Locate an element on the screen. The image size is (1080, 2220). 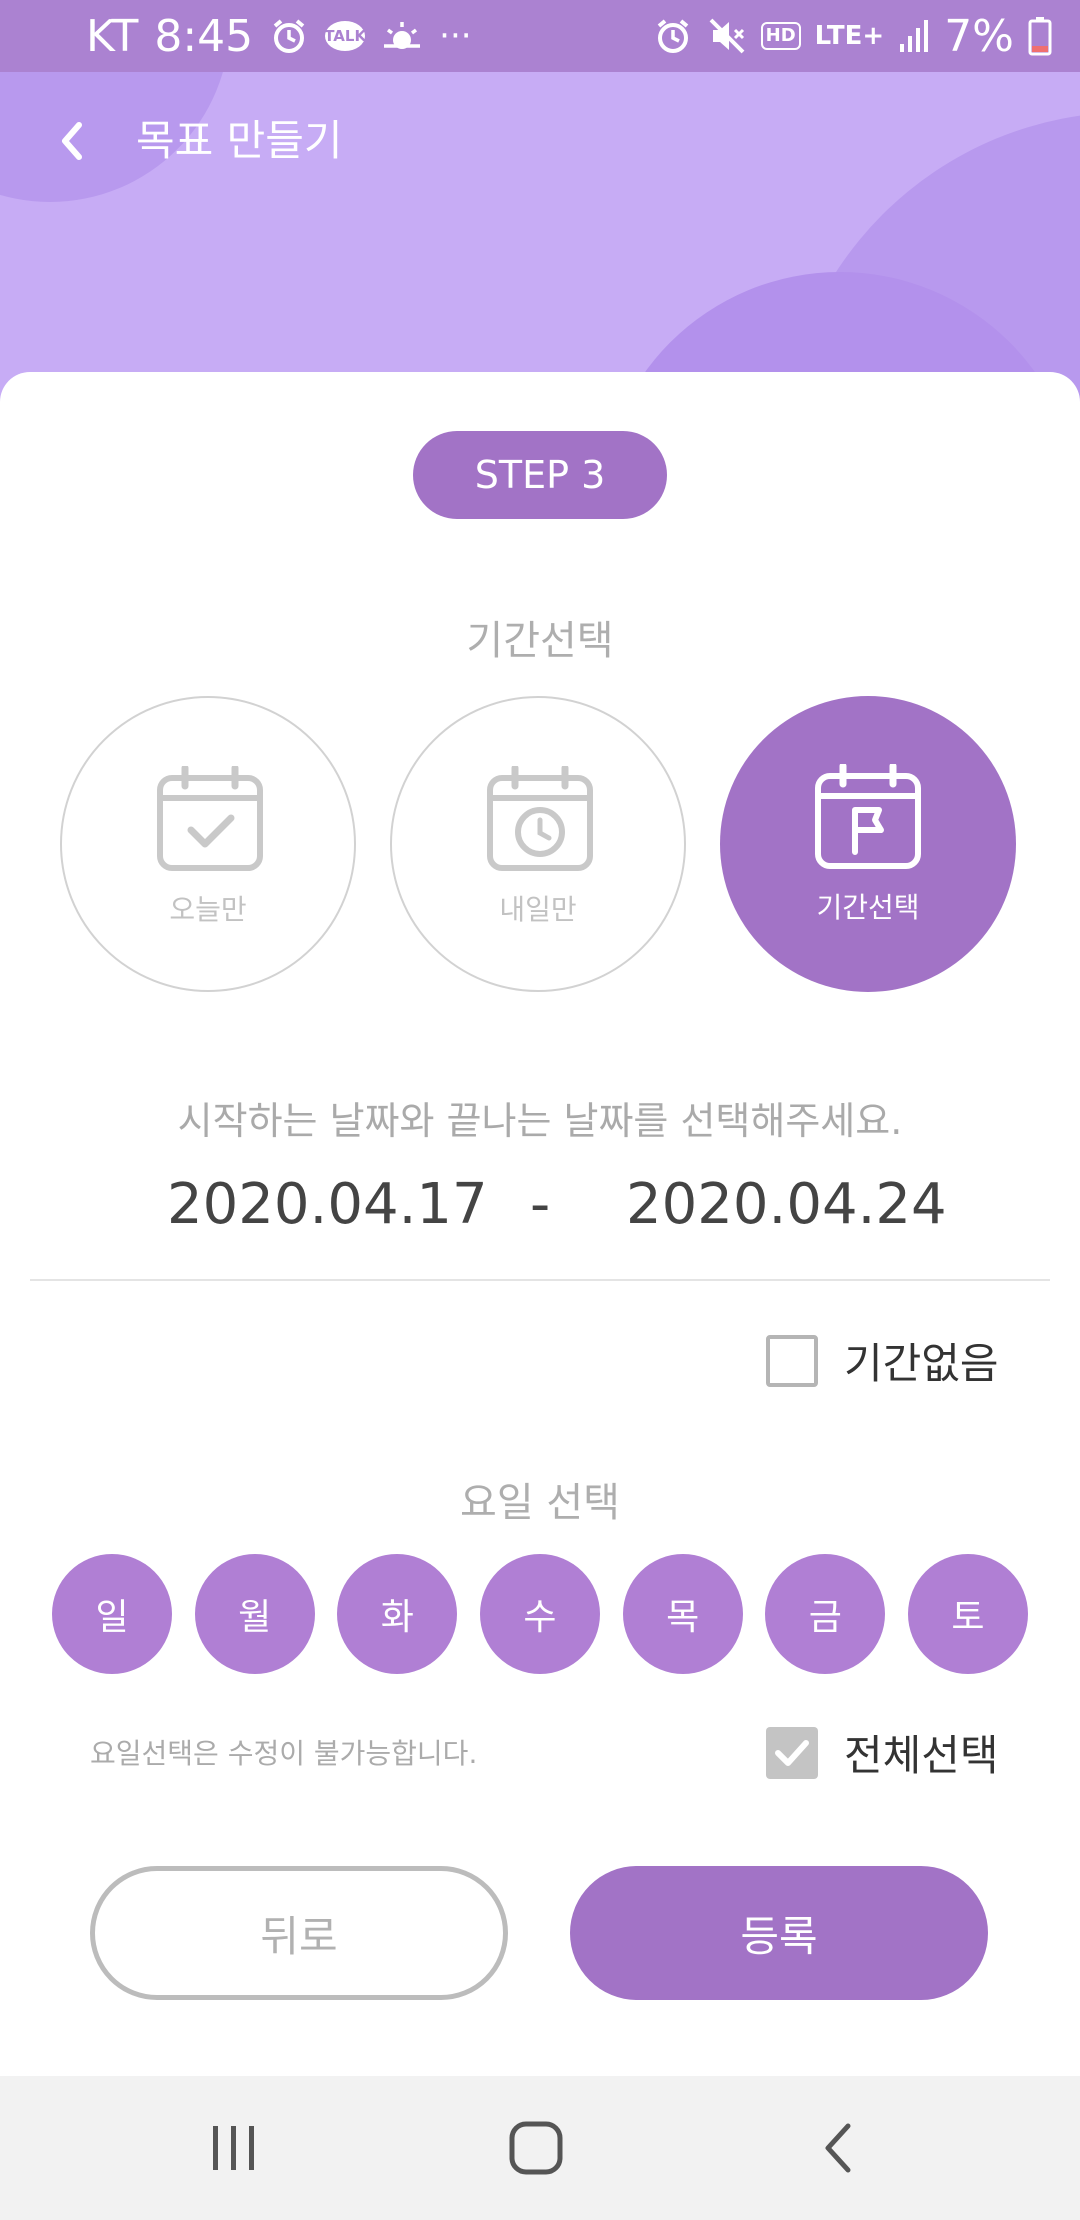
period-option-tomorrow: 내일만 is located at coordinates (538, 844).